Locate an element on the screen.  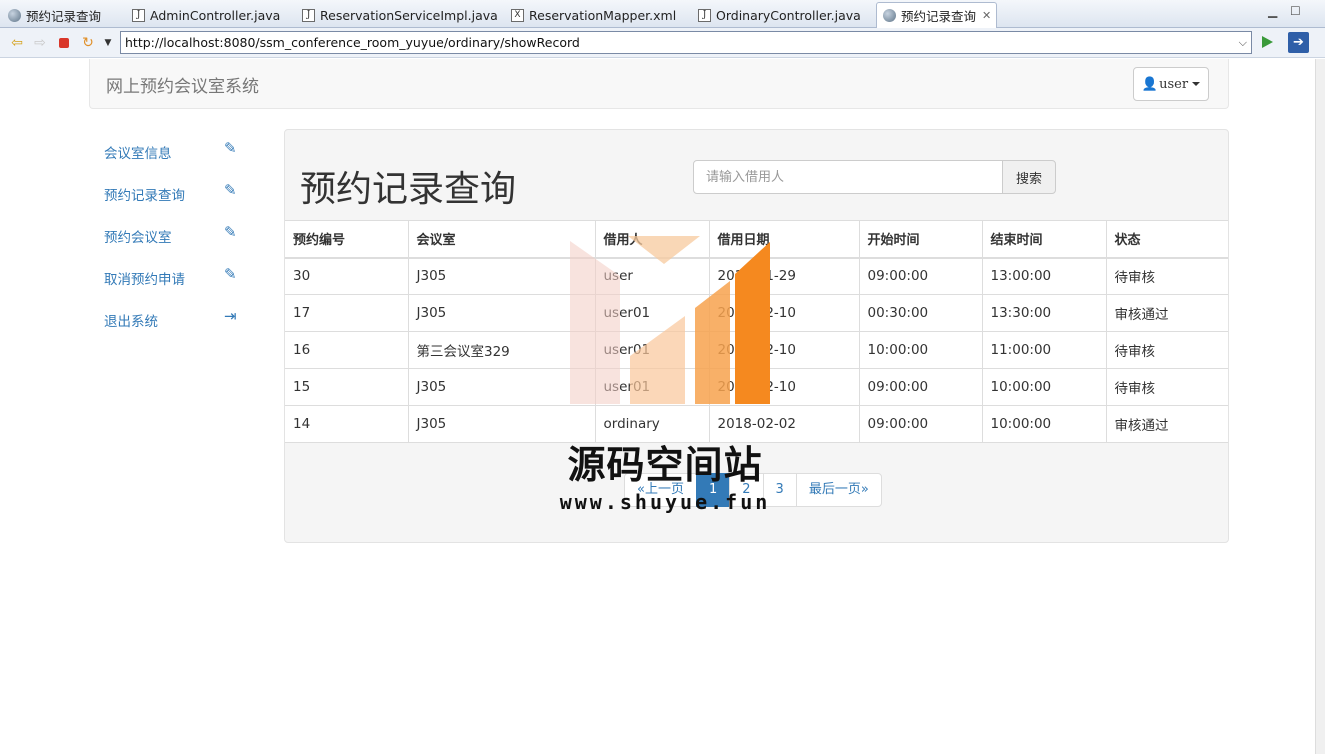
tab-label: ReservationServiceImpl.java is located at coordinates (409, 15).